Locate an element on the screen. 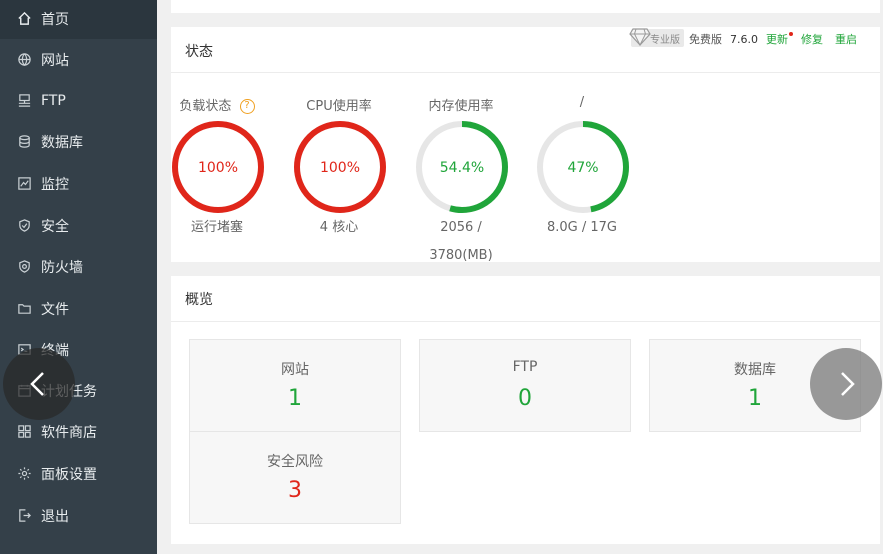 The height and width of the screenshot is (554, 883). folder-icon is located at coordinates (24, 309).